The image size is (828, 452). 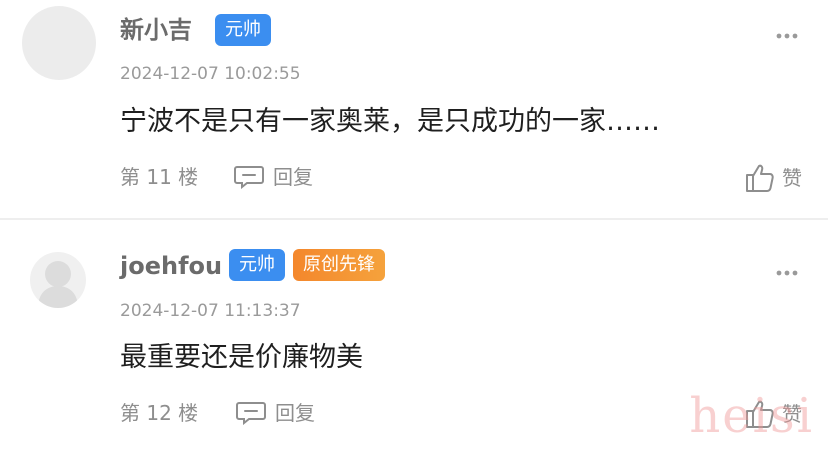 I want to click on badge-list: 元帅 原创先锋, so click(x=307, y=265).